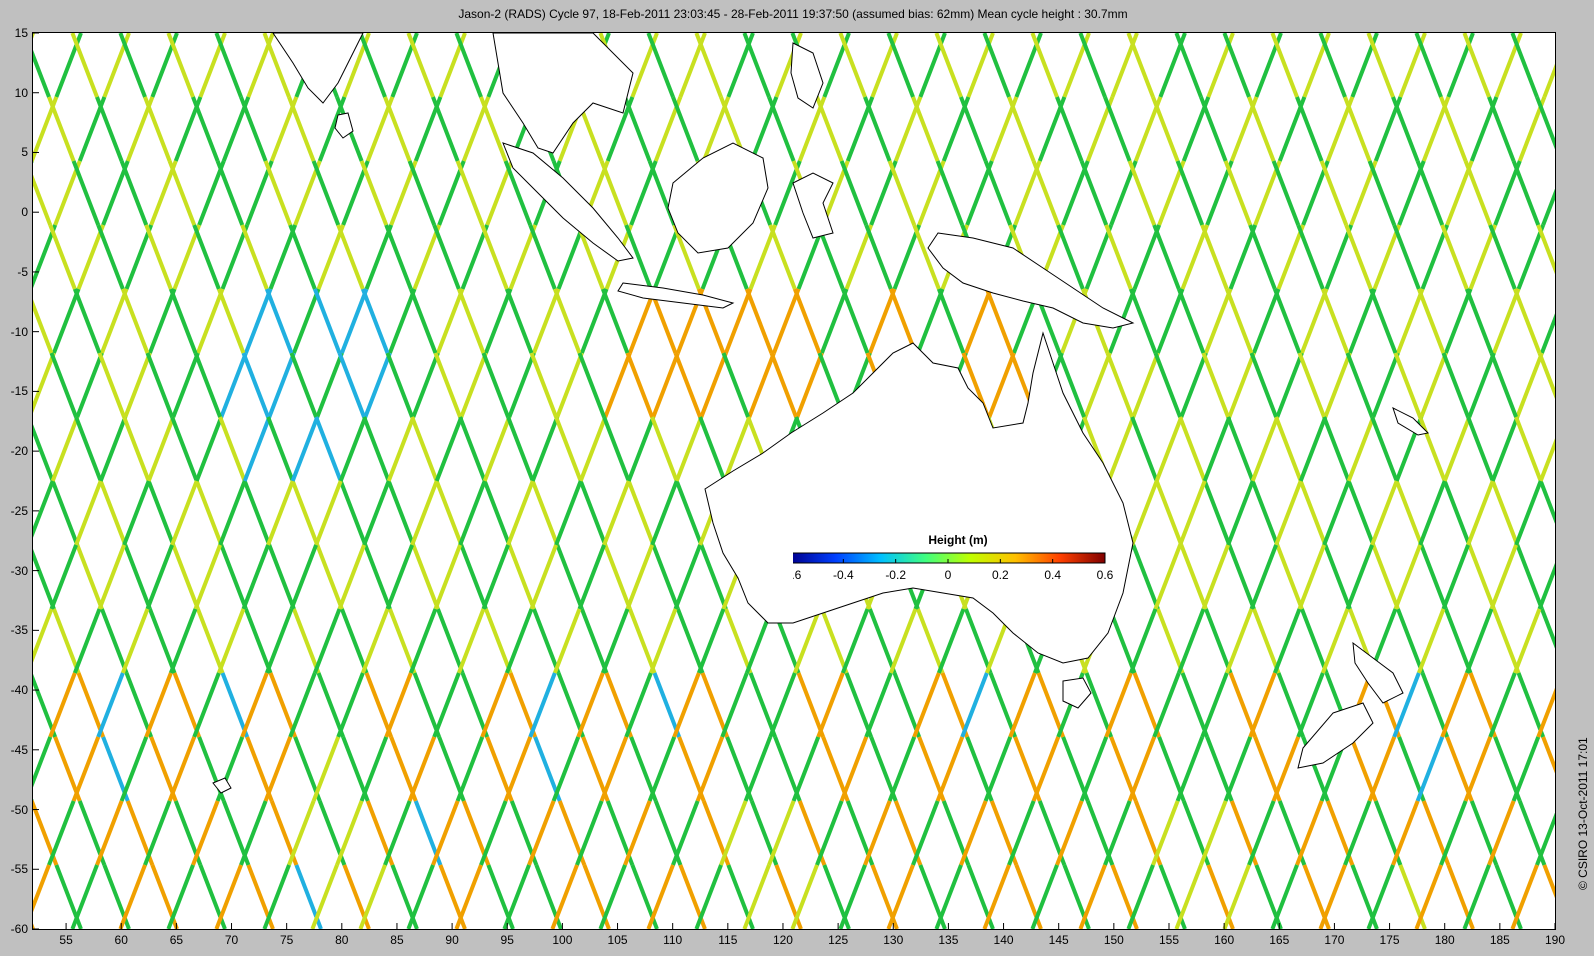 The height and width of the screenshot is (956, 1594). I want to click on y-tick-label: -55, so click(19, 869).